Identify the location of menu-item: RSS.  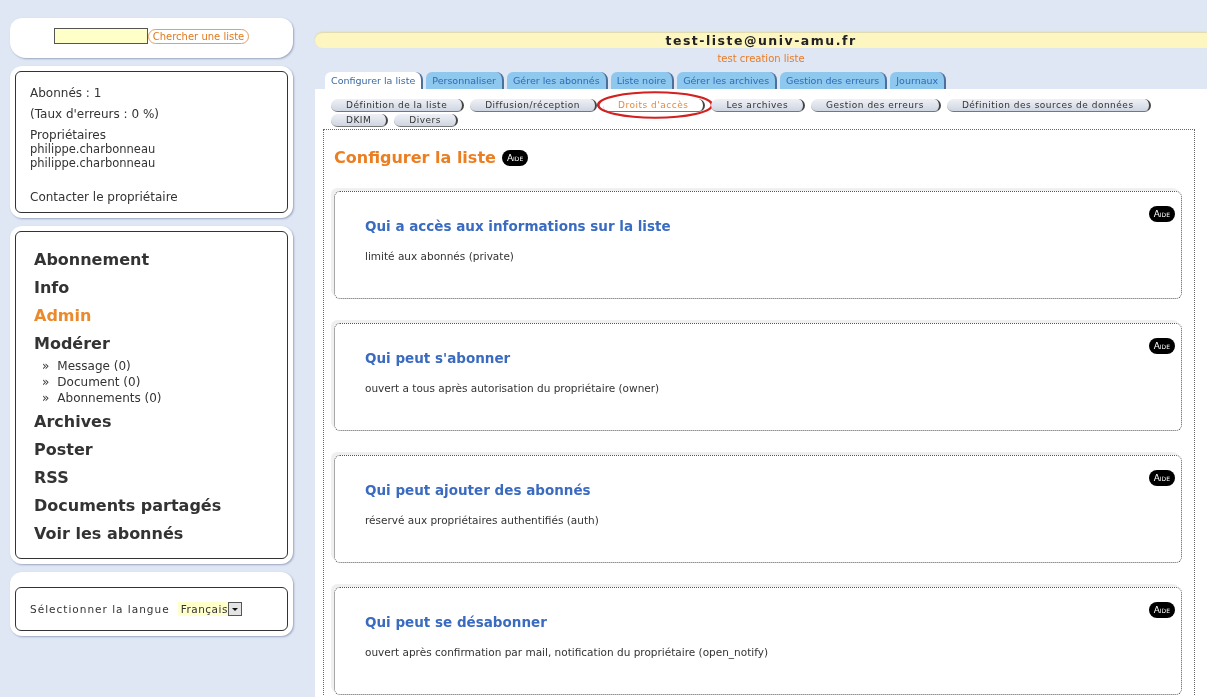
(151, 478).